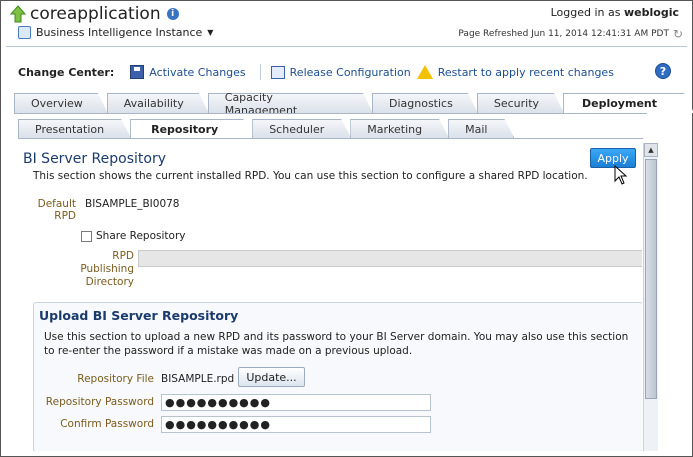  Describe the element at coordinates (290, 103) in the screenshot. I see `tab-capacity-management: Capacity Management` at that location.